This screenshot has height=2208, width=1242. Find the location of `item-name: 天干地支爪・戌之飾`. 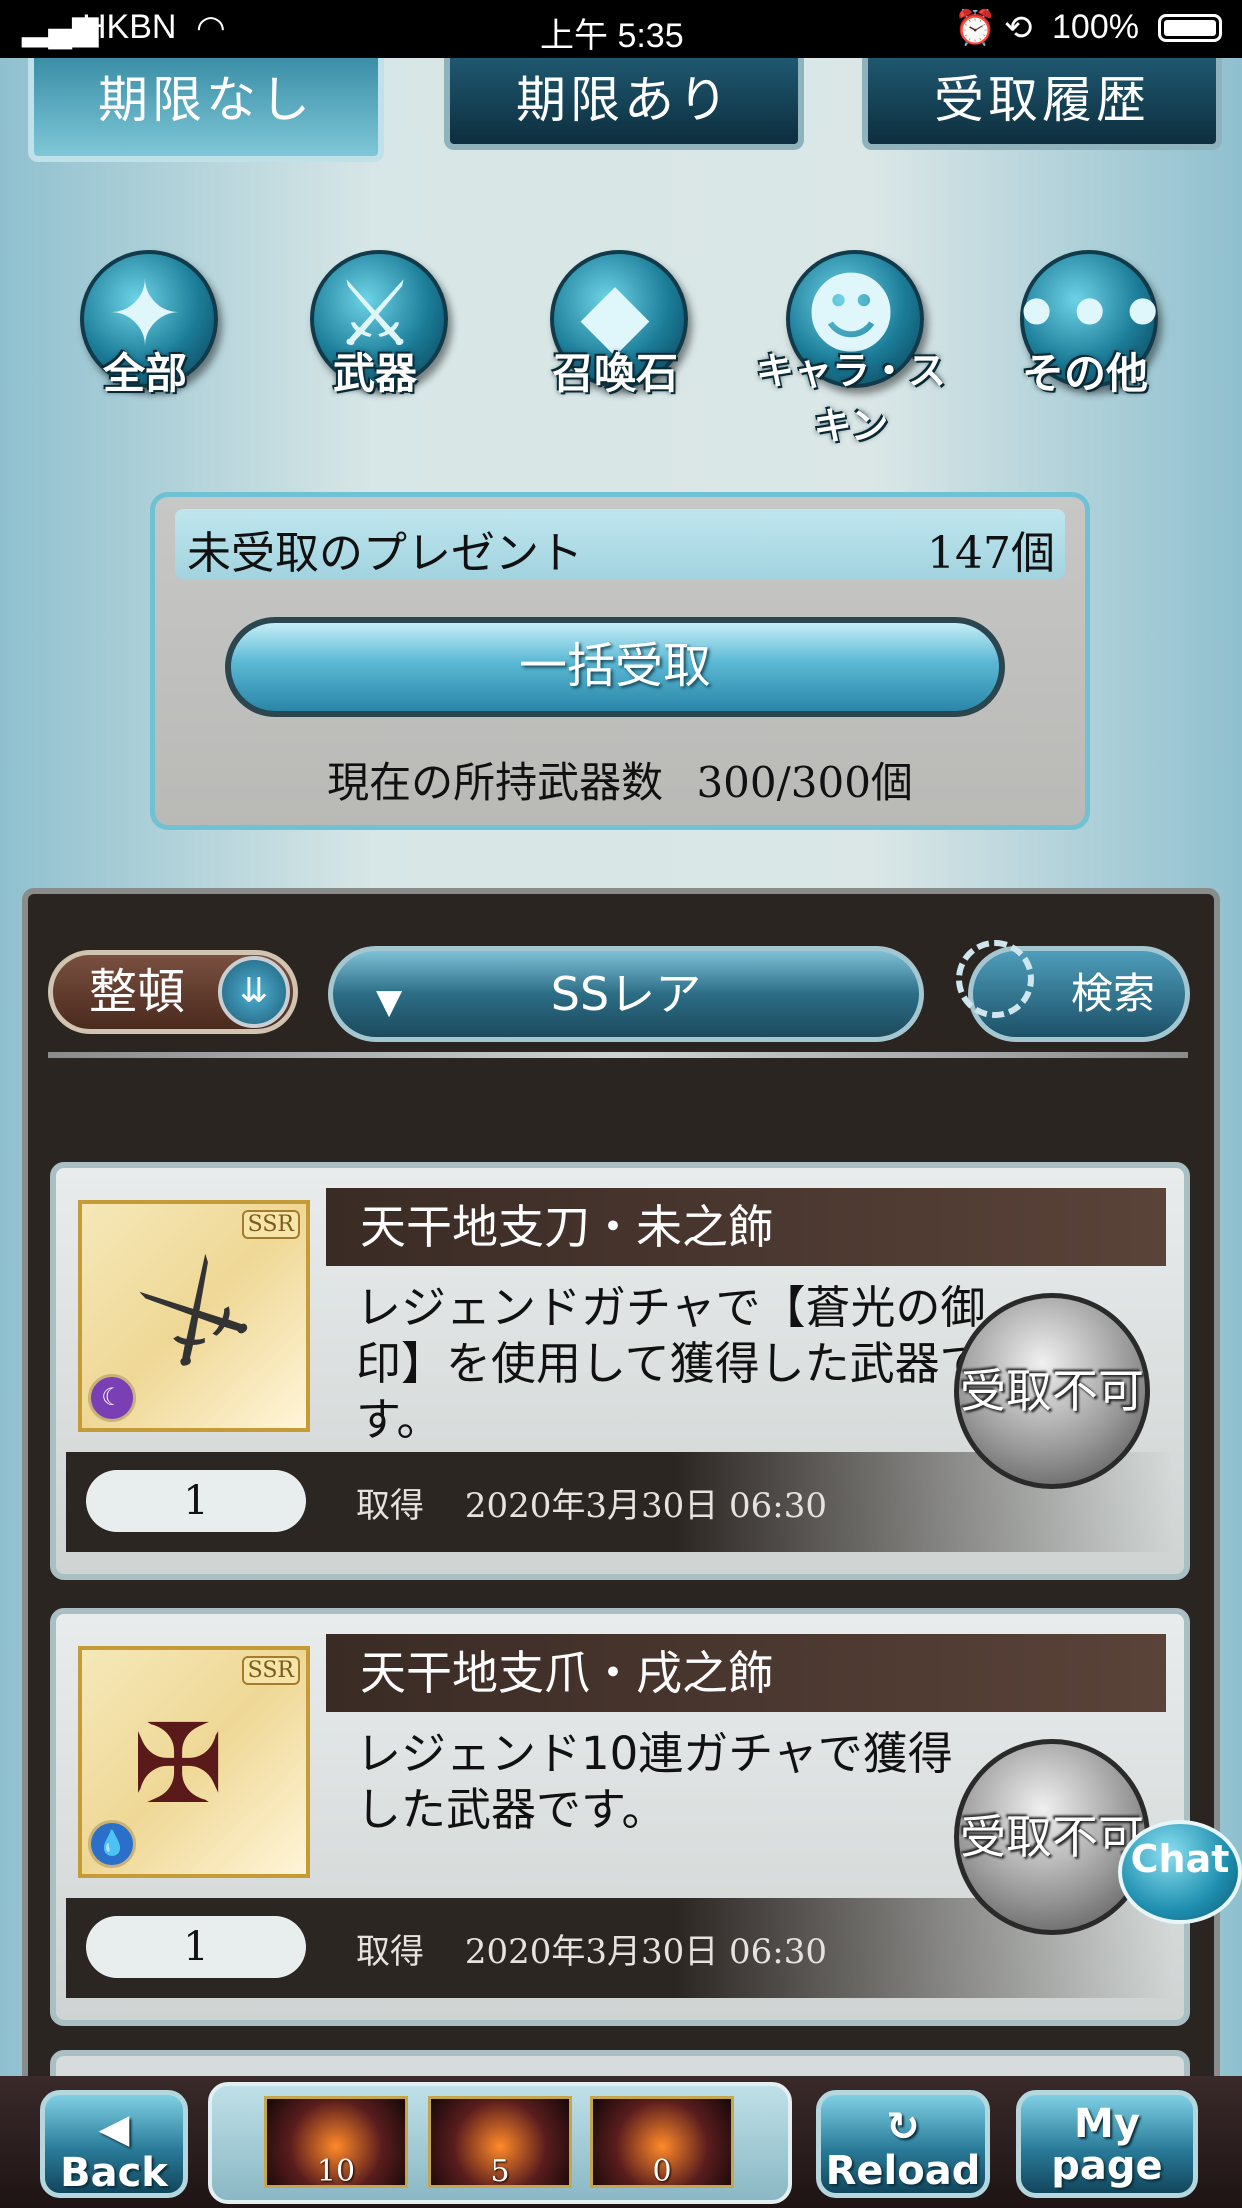

item-name: 天干地支爪・戌之飾 is located at coordinates (746, 1673).